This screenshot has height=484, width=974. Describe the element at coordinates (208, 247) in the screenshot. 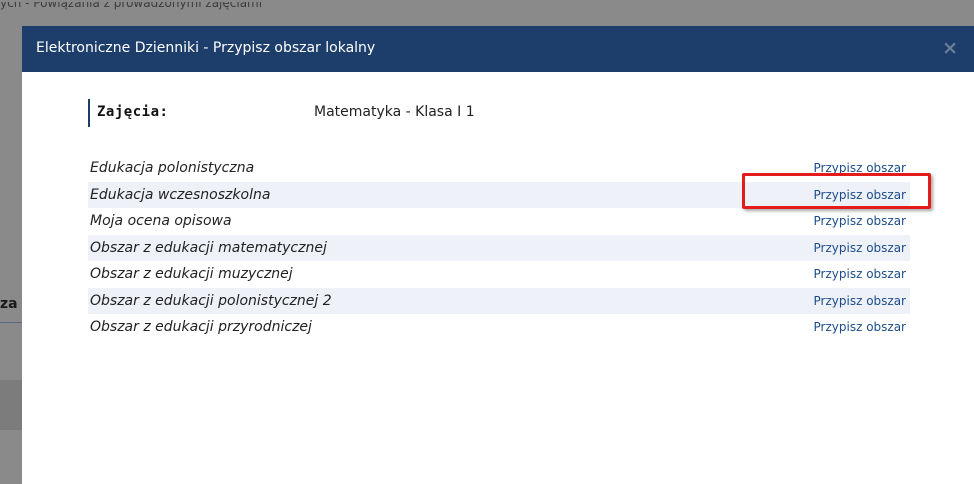

I see `area-name: Obszar z edukacji matematycznej` at that location.